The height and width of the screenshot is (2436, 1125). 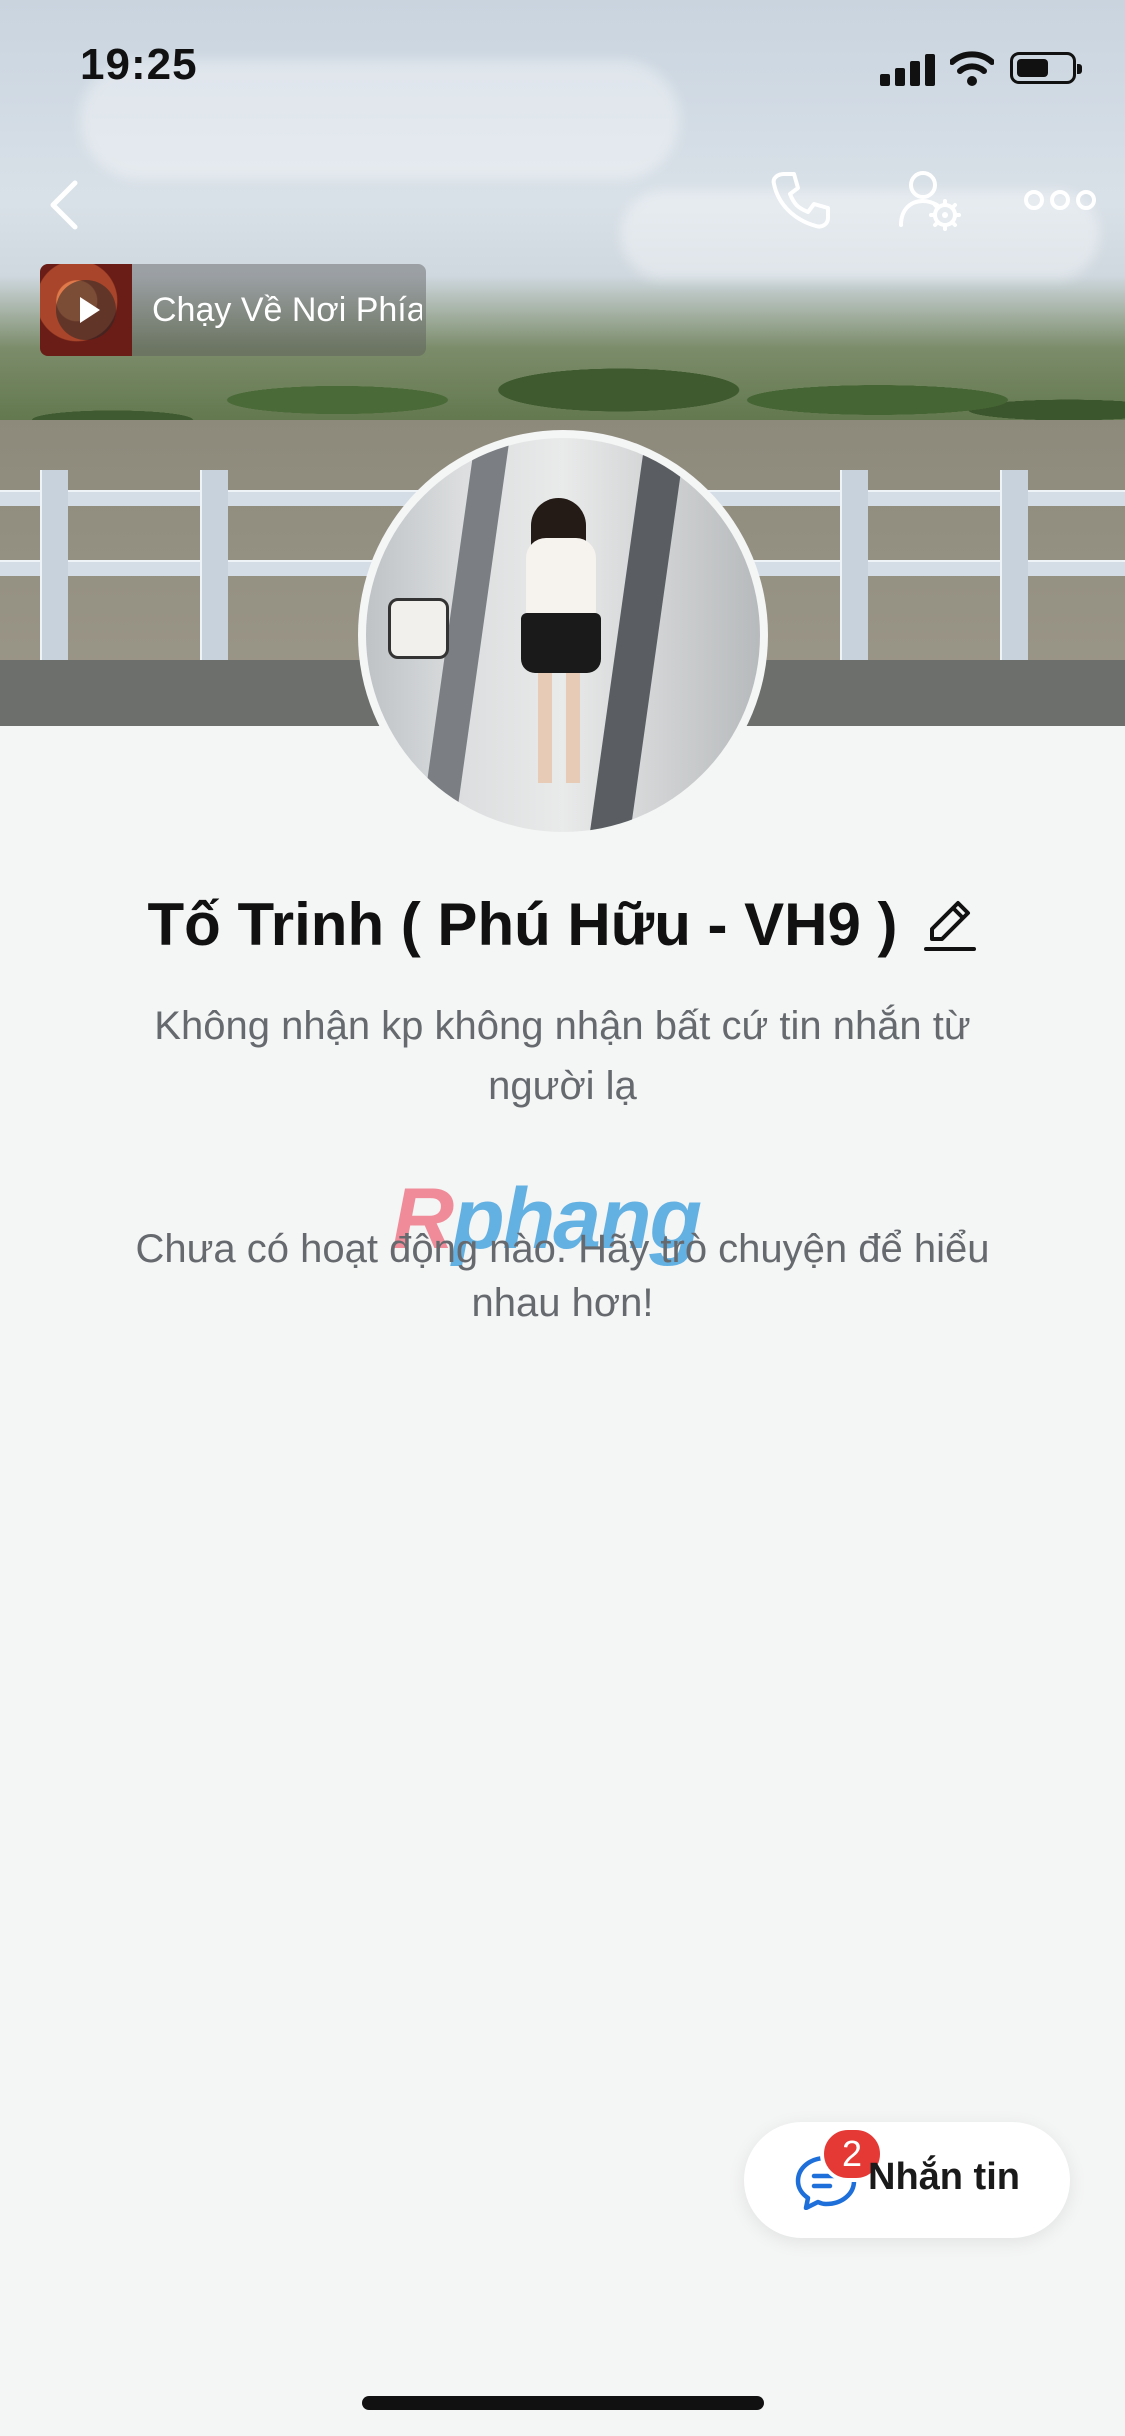 I want to click on pencil-icon, so click(x=950, y=925).